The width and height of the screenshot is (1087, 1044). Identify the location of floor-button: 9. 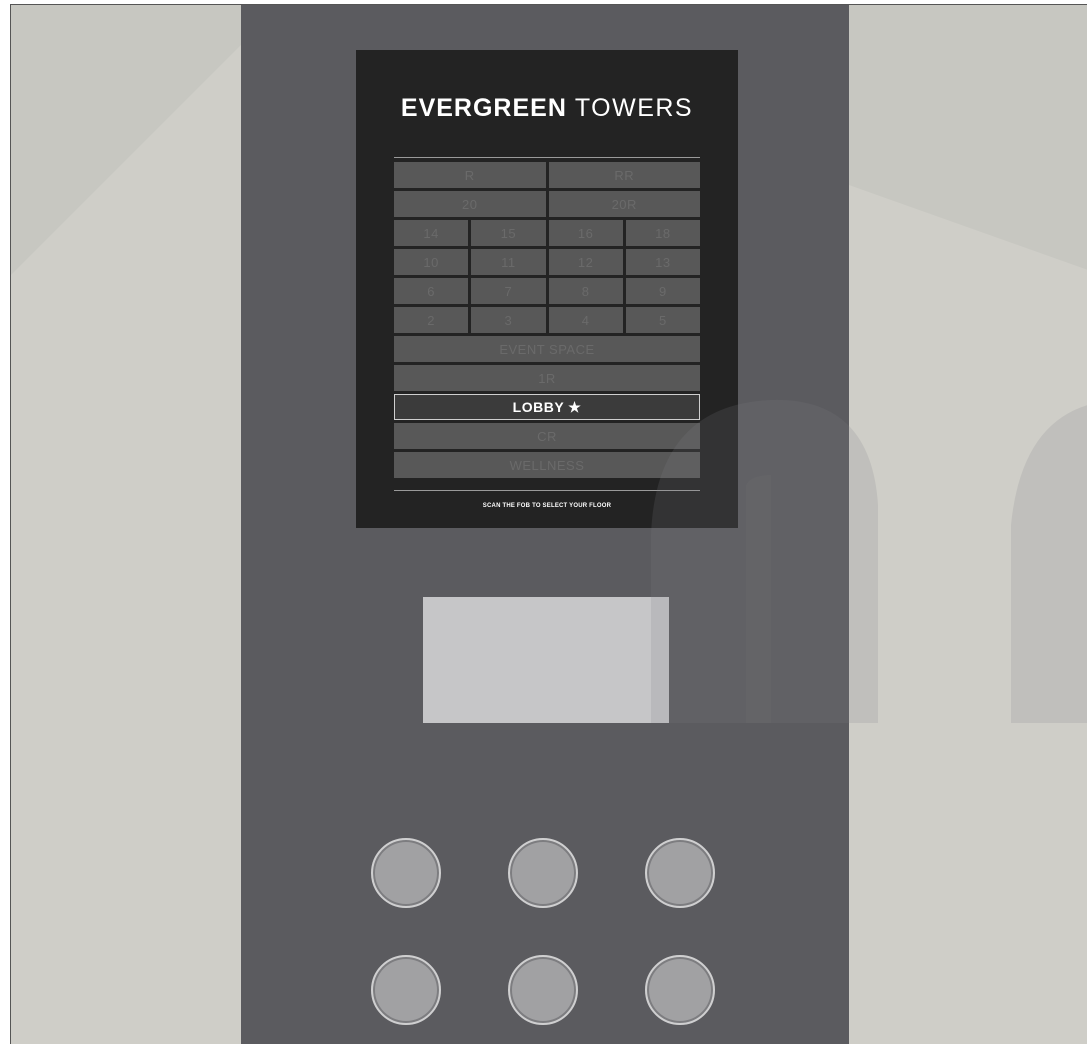
(662, 291).